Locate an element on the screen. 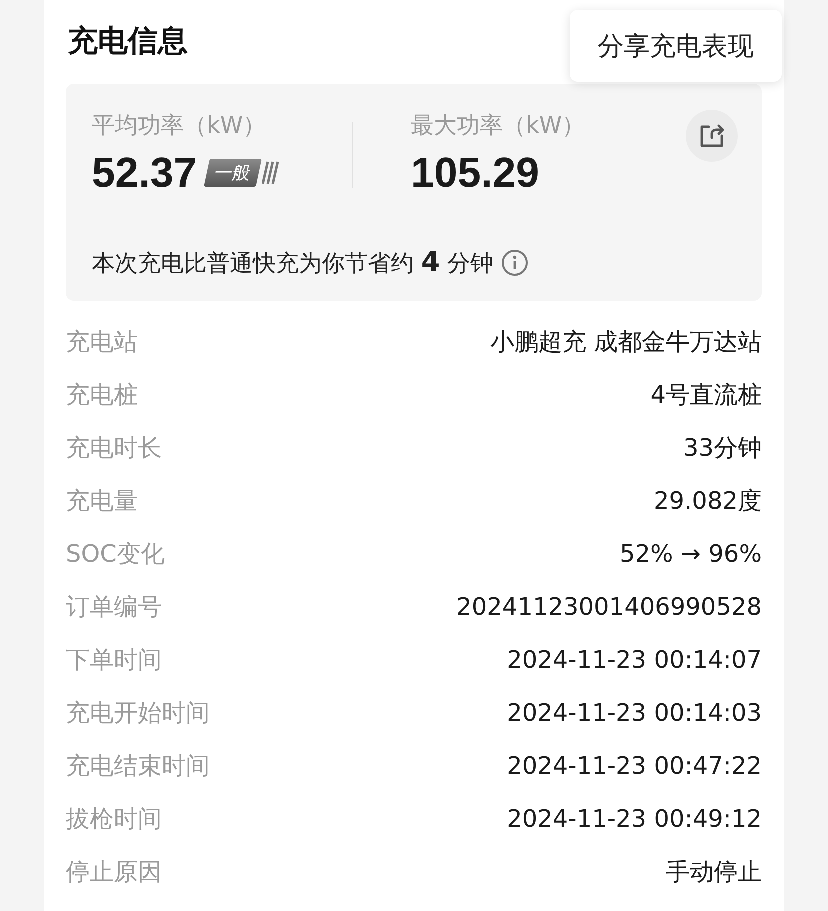  stat-label: 最大功率（kW） is located at coordinates (498, 126).